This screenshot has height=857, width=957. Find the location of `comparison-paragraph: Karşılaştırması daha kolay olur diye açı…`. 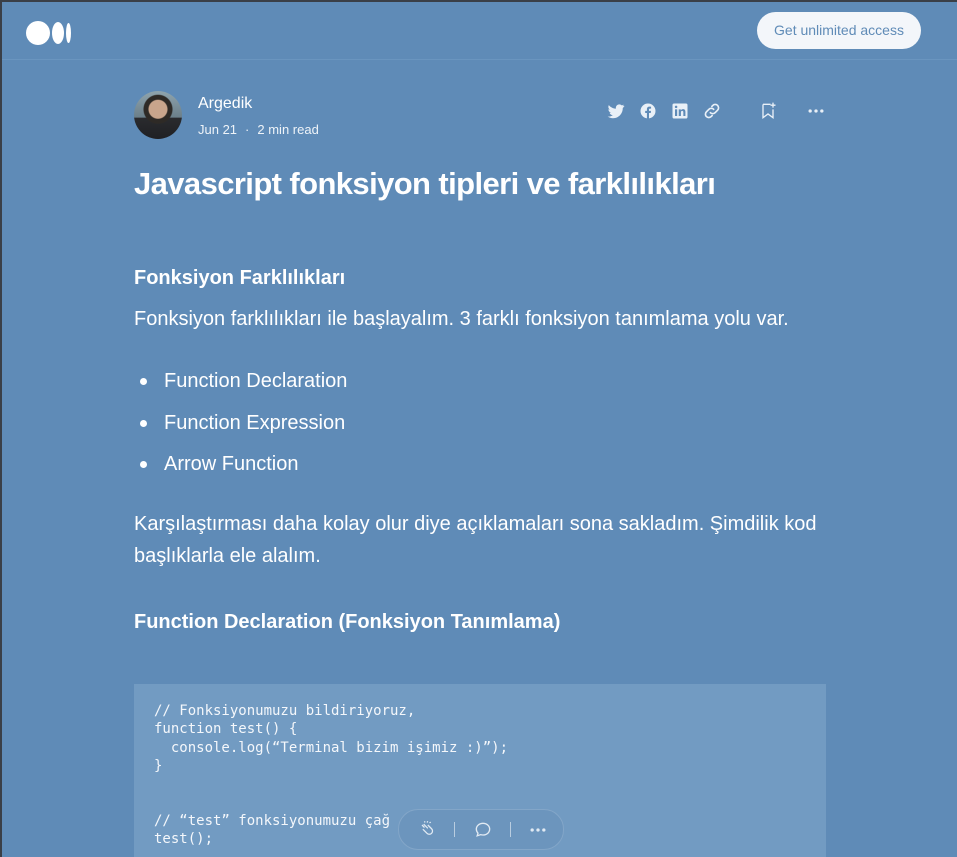

comparison-paragraph: Karşılaştırması daha kolay olur diye açı… is located at coordinates (475, 540).